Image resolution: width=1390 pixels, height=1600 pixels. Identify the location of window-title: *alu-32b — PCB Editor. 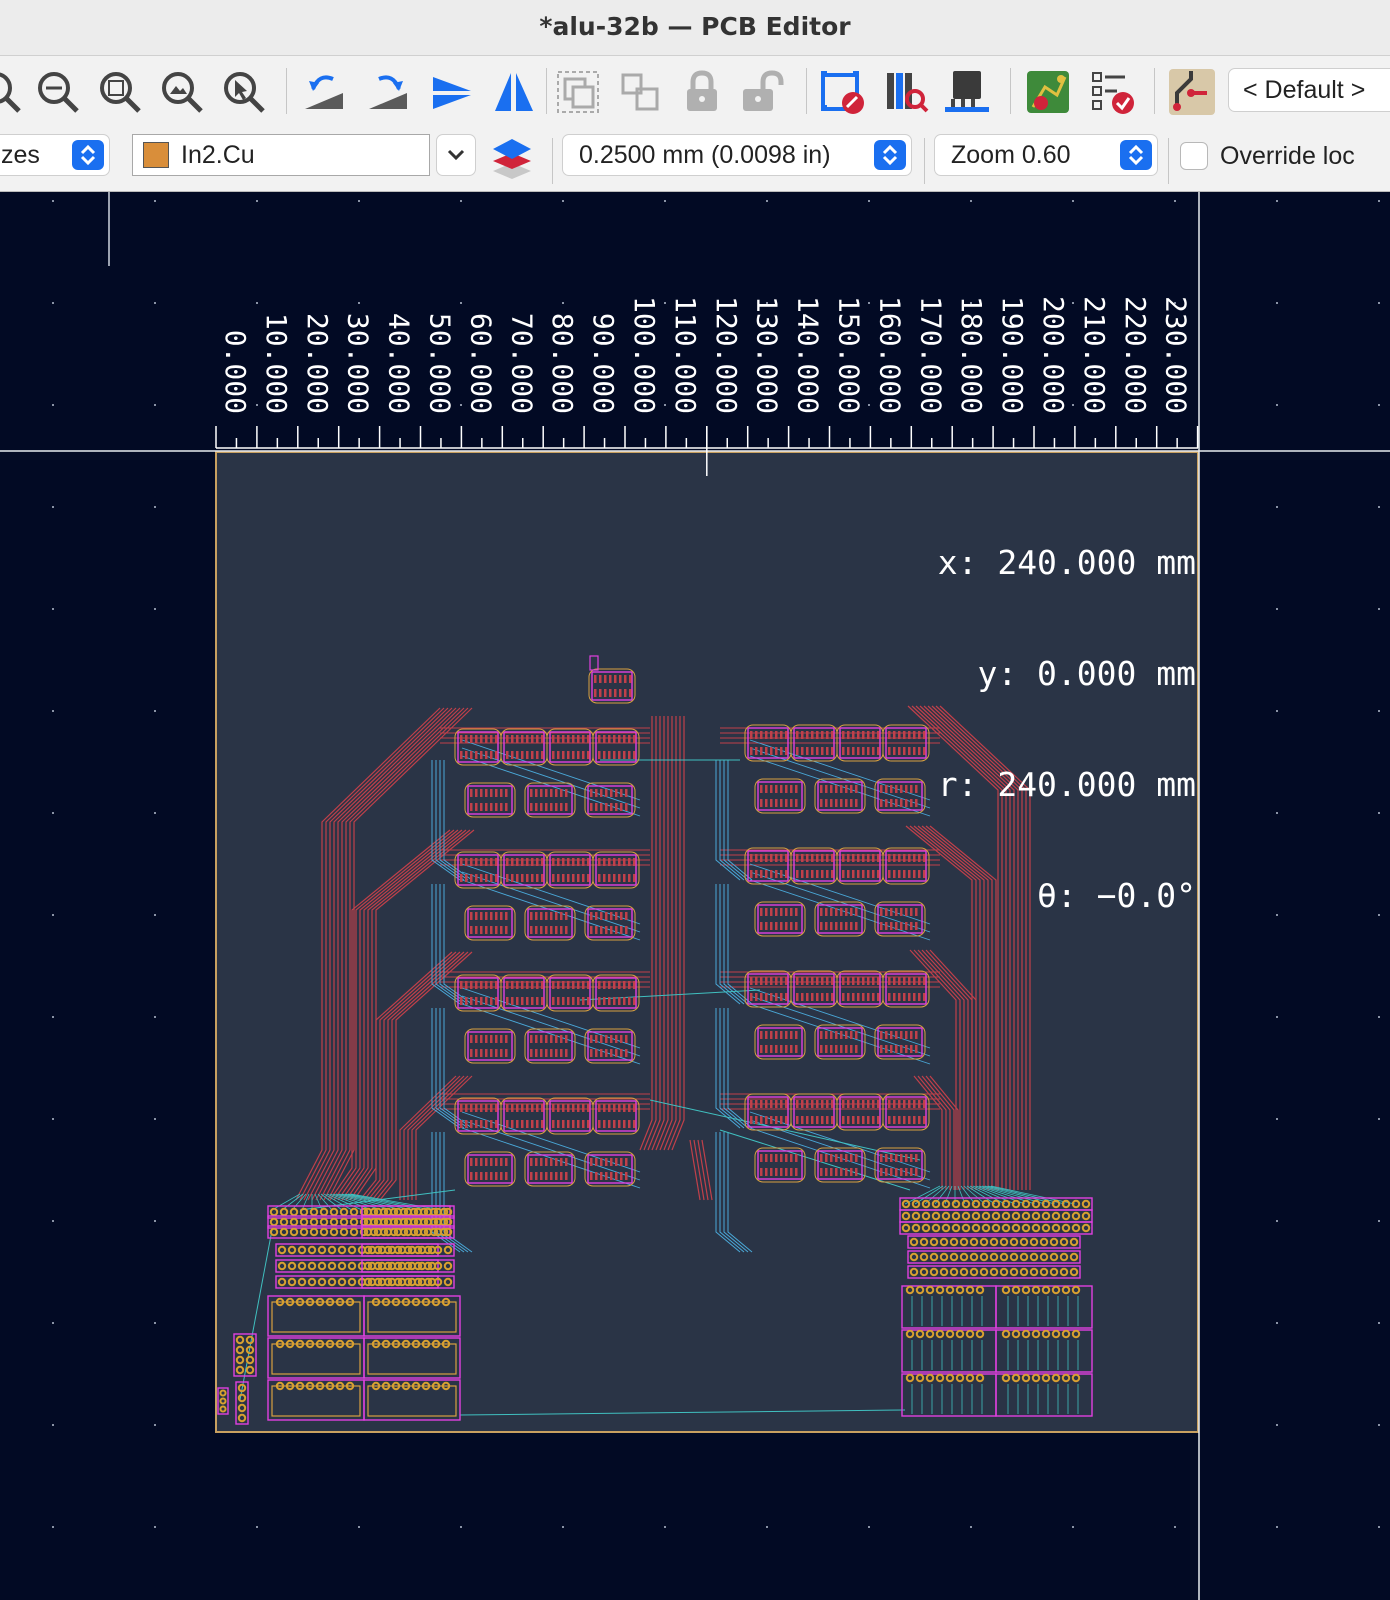
(695, 26).